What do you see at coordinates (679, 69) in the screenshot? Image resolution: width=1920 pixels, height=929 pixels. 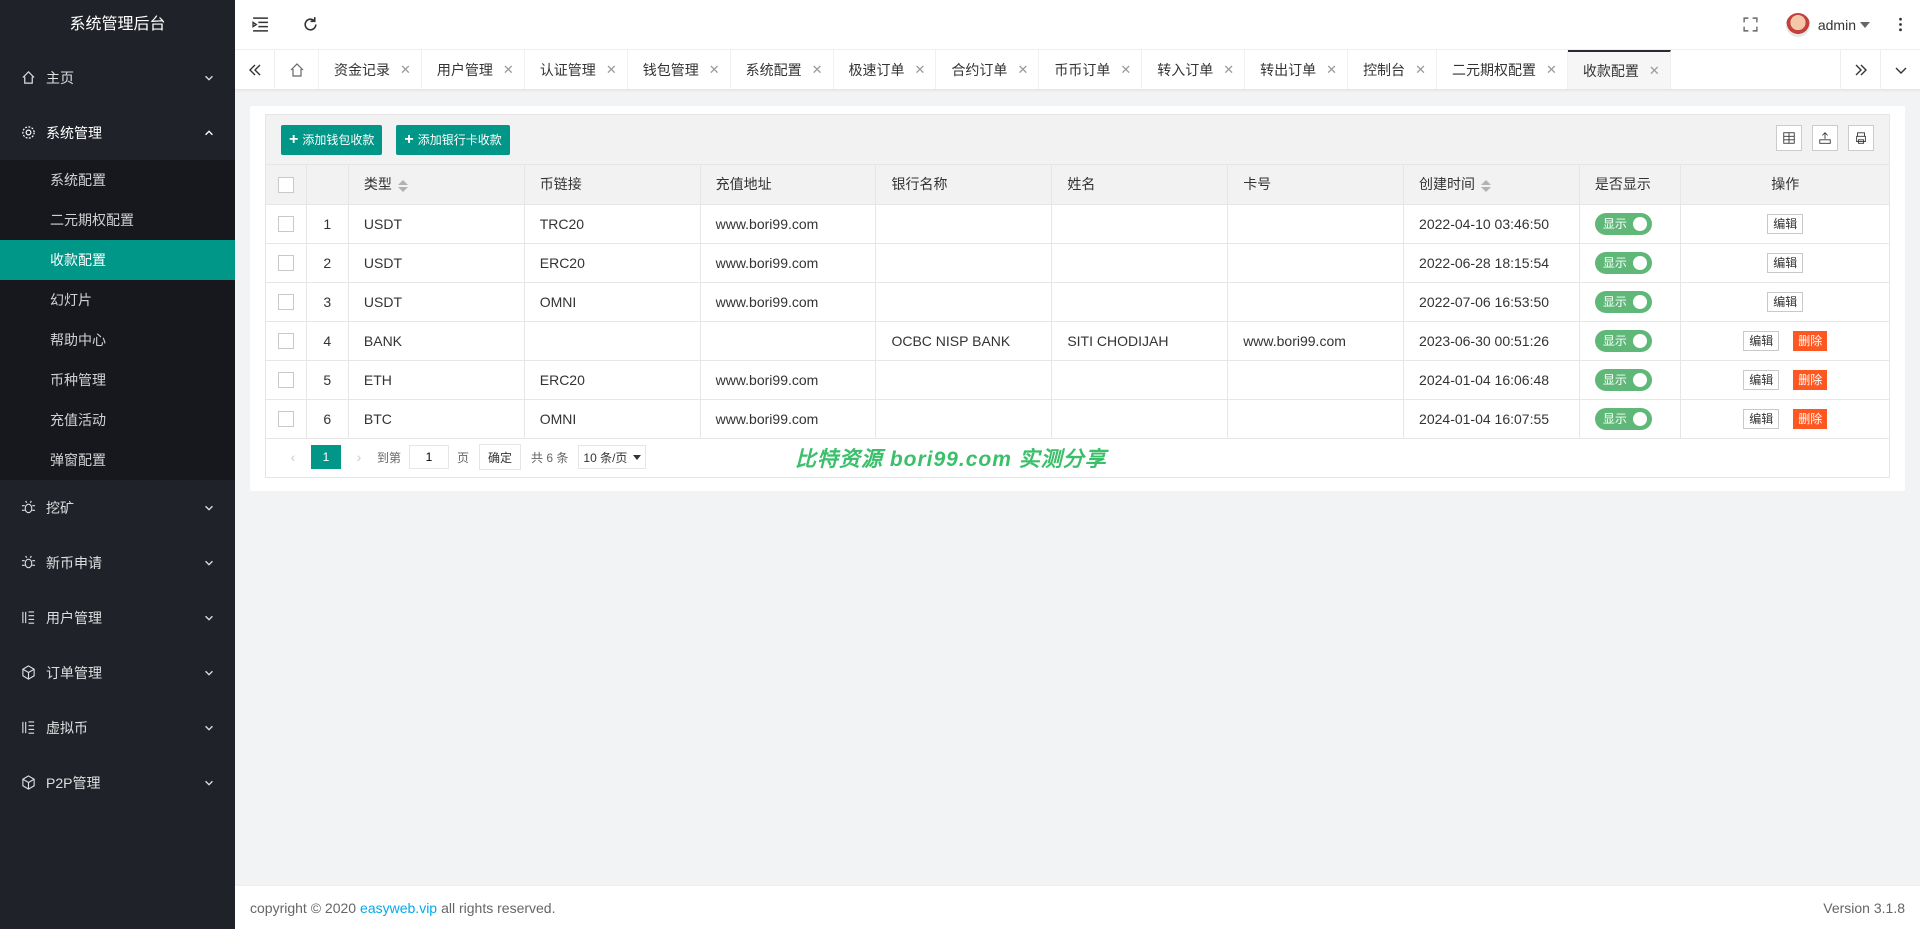 I see `tab: 钱包管理 ✕` at bounding box center [679, 69].